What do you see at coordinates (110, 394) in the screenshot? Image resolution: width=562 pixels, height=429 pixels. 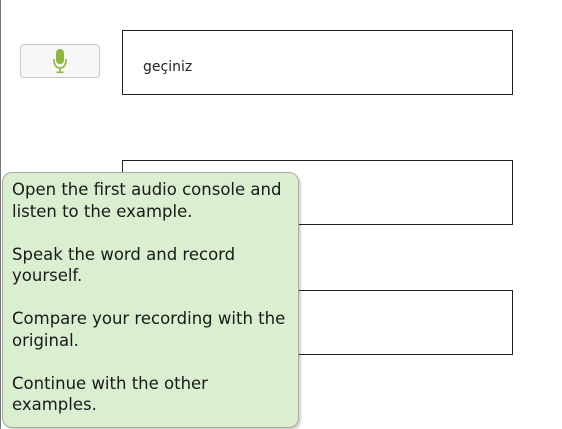 I see `instruction-step-4: Continue with the other examples.` at bounding box center [110, 394].